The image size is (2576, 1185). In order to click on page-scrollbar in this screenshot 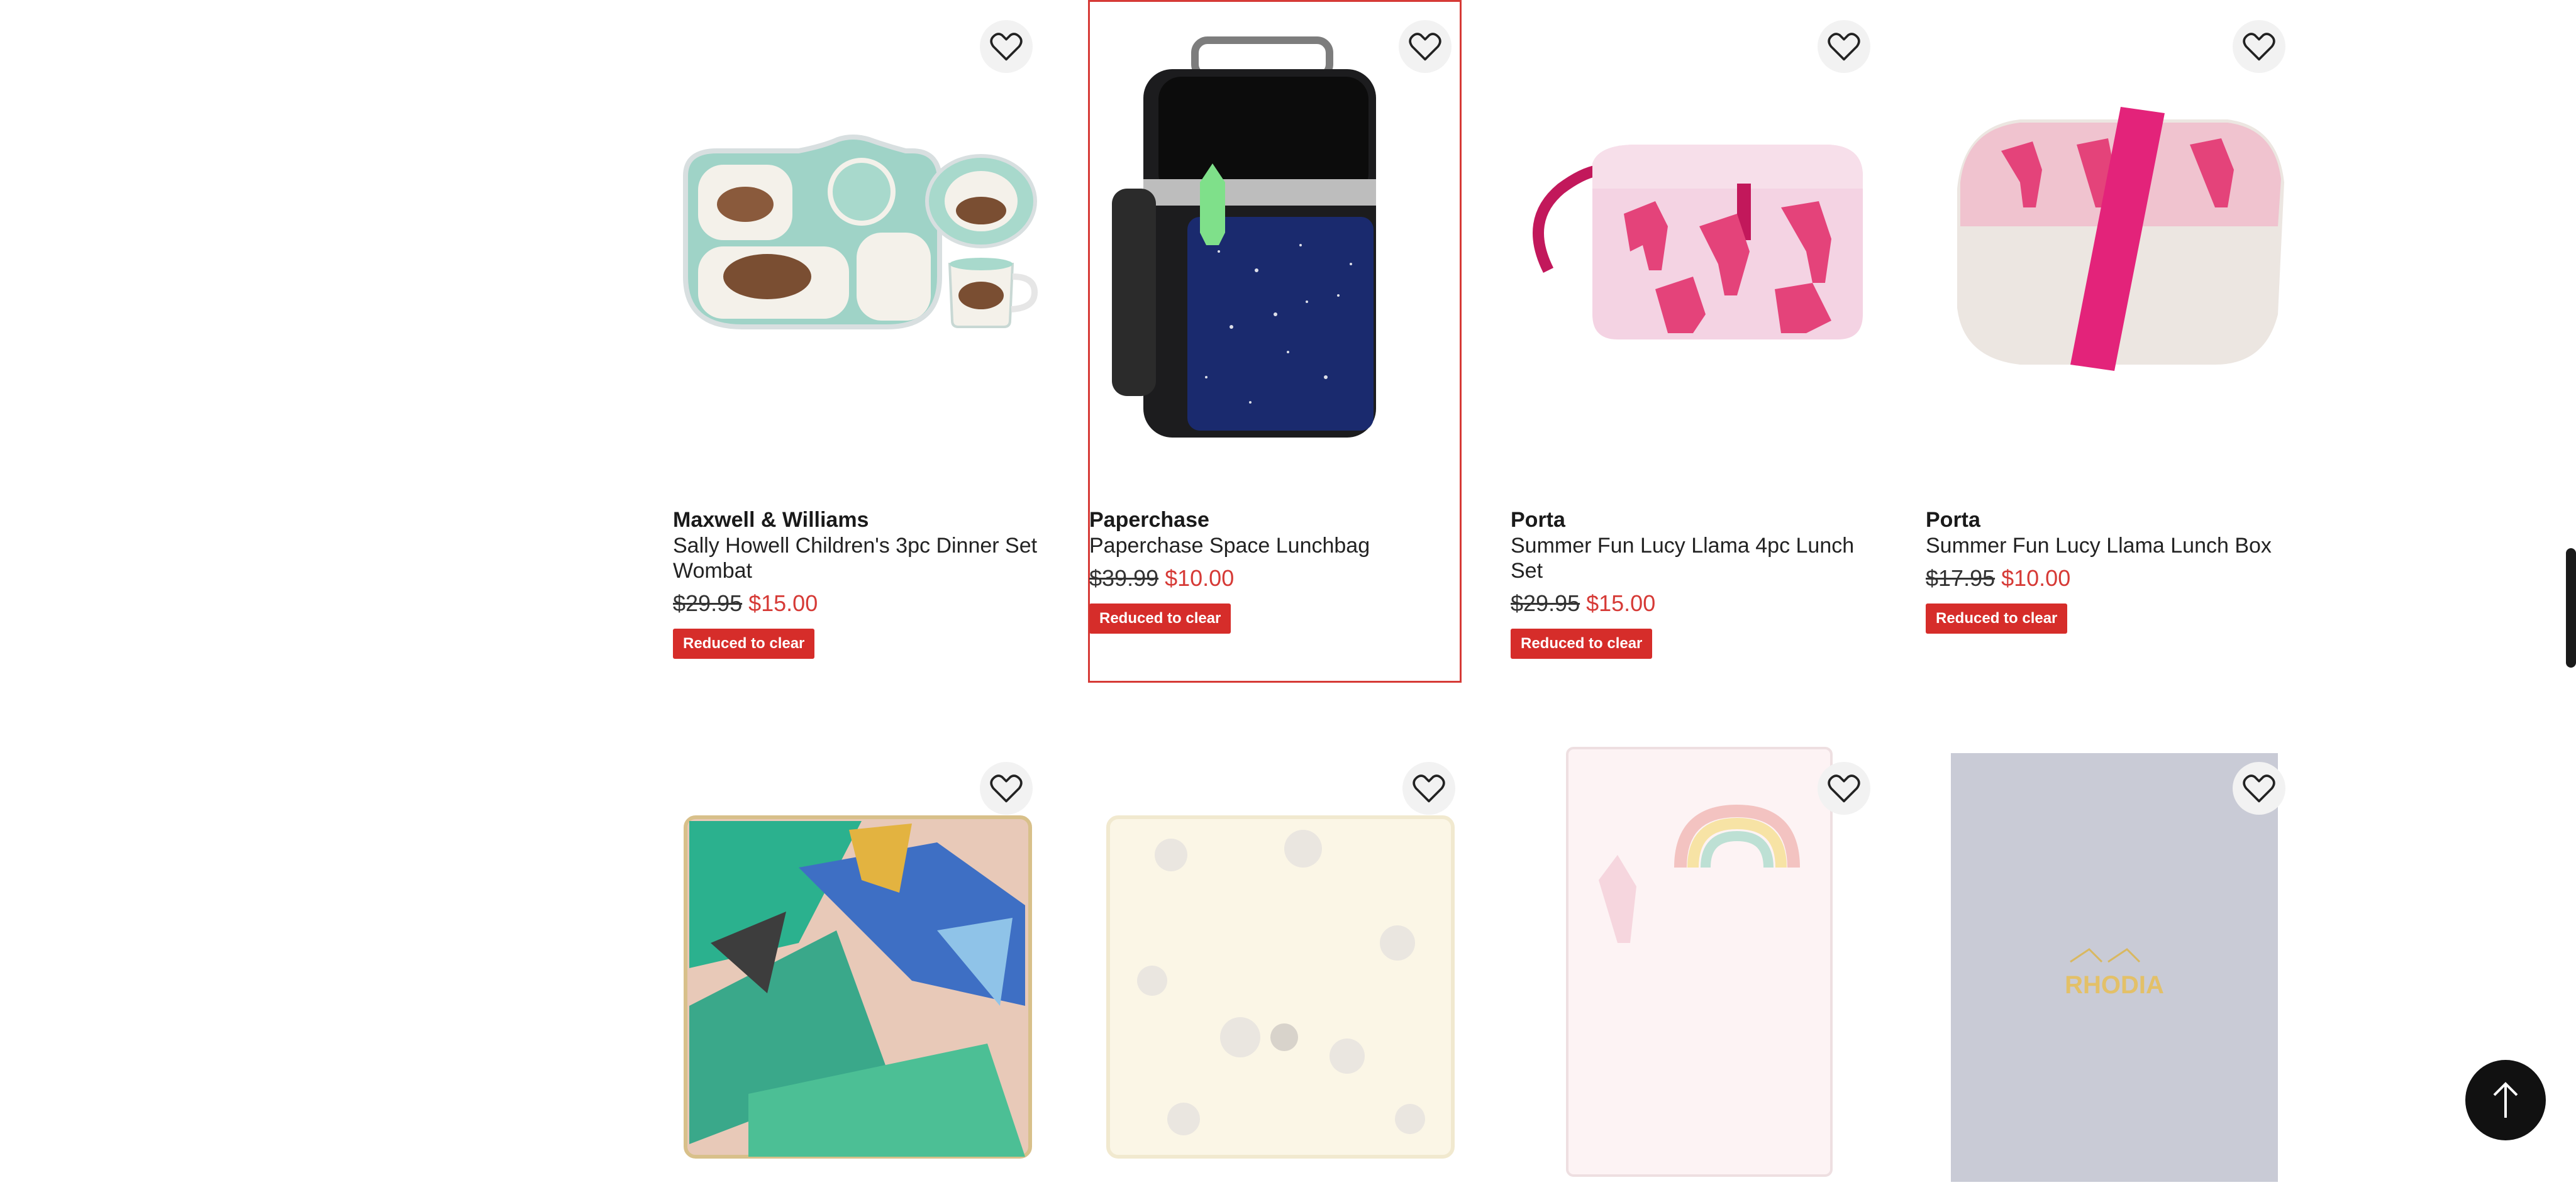, I will do `click(2571, 608)`.